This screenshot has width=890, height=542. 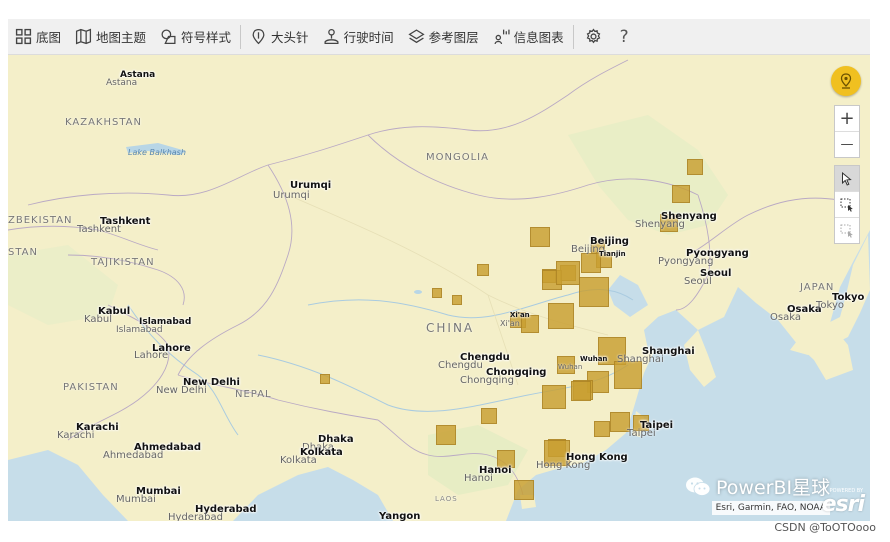 I want to click on help-icon: ?, so click(x=624, y=36).